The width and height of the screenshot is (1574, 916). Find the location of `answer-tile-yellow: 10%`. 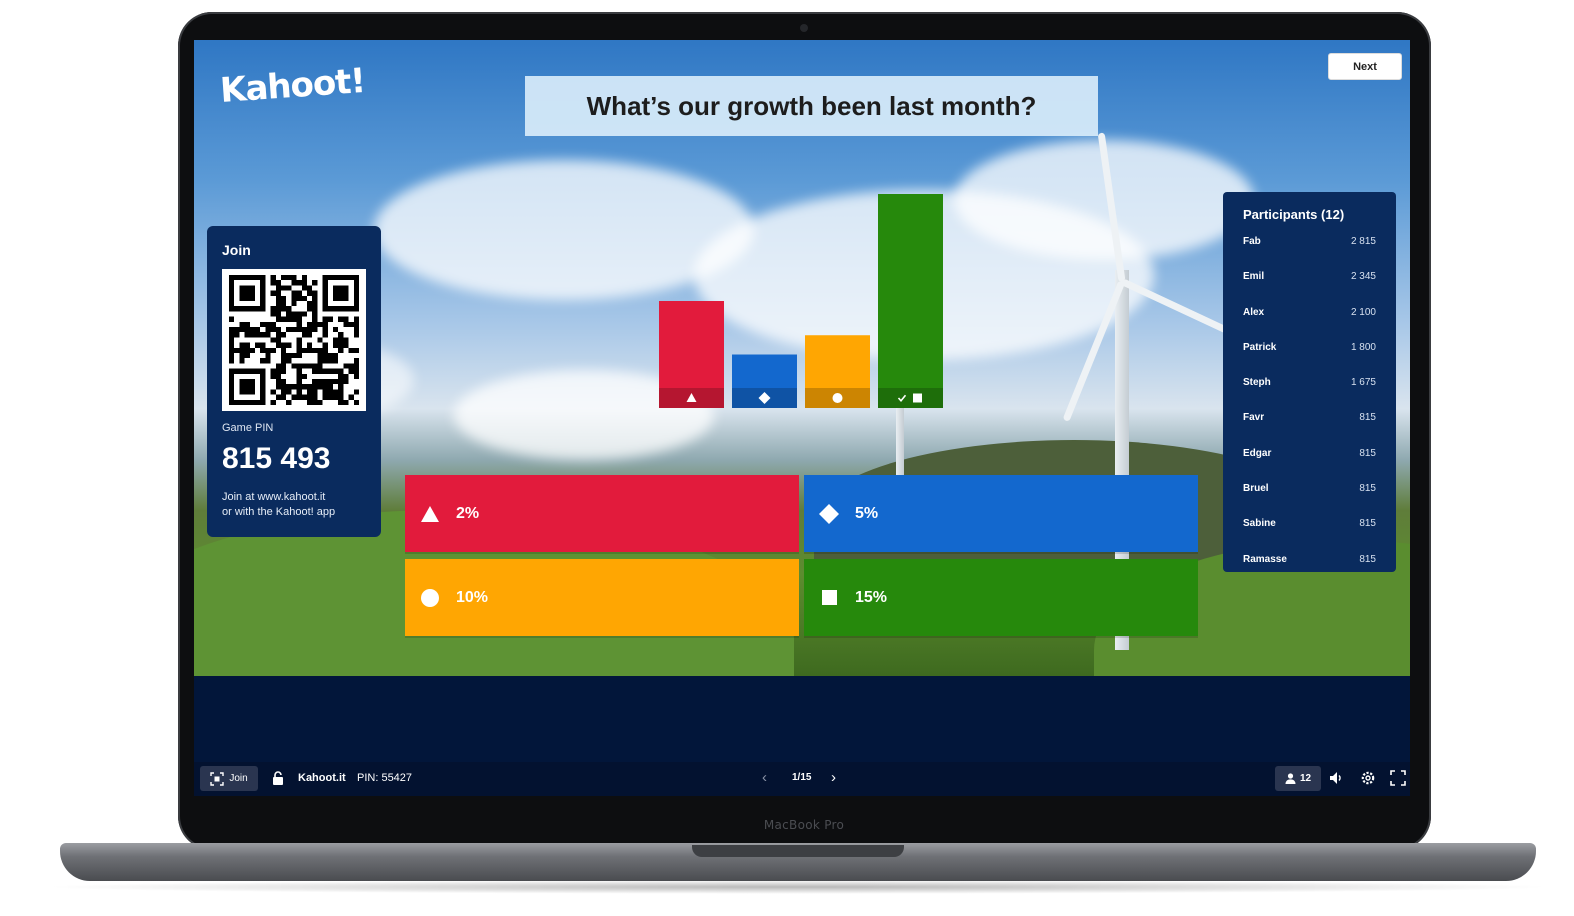

answer-tile-yellow: 10% is located at coordinates (602, 597).